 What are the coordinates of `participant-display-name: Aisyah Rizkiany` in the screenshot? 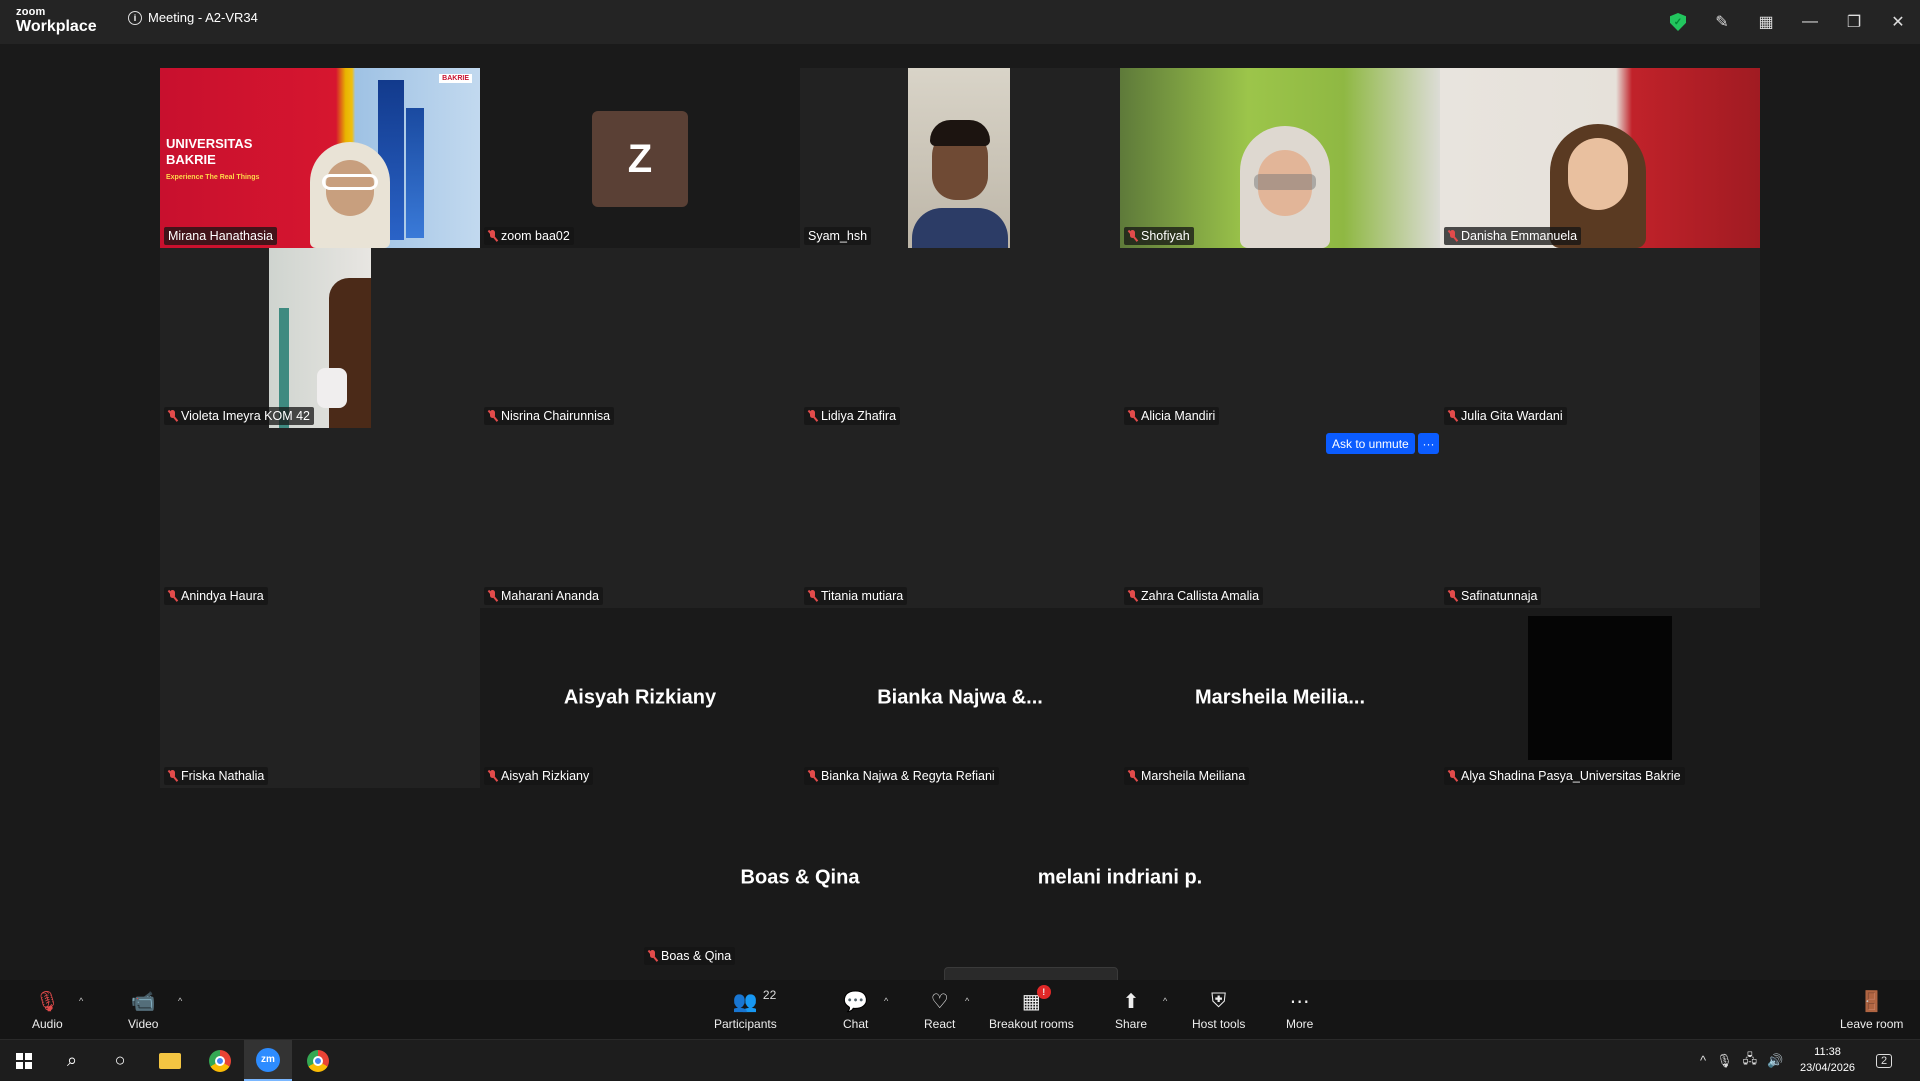 It's located at (640, 697).